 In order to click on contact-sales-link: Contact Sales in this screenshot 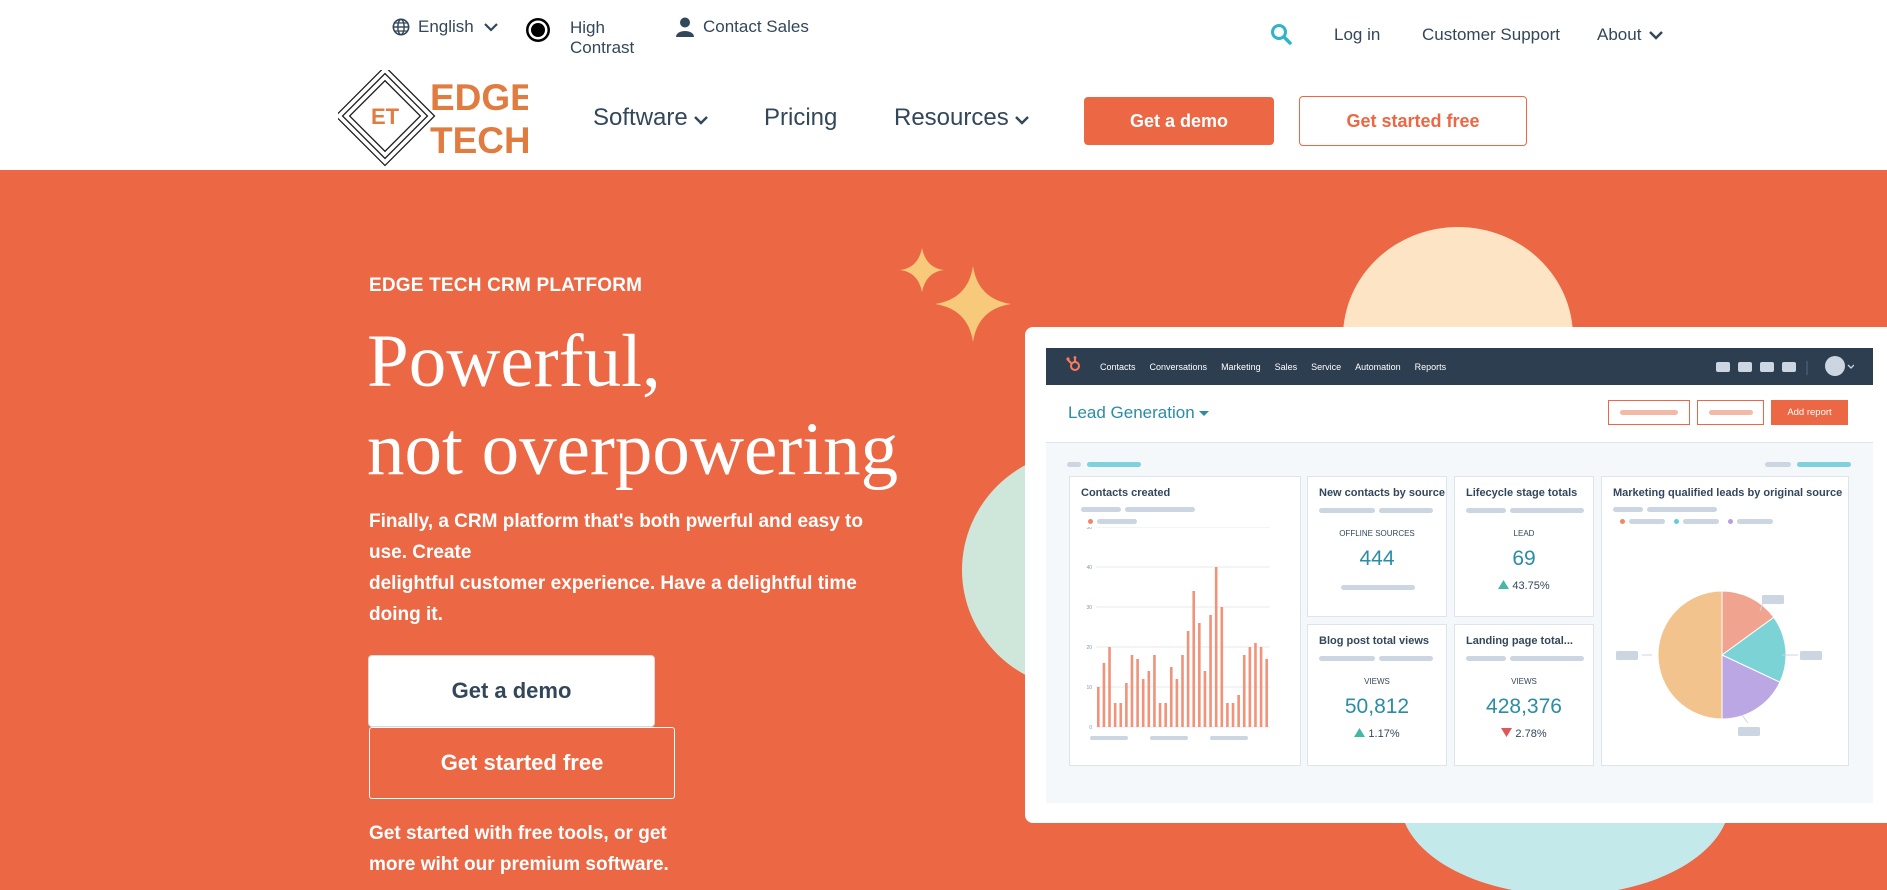, I will do `click(742, 27)`.